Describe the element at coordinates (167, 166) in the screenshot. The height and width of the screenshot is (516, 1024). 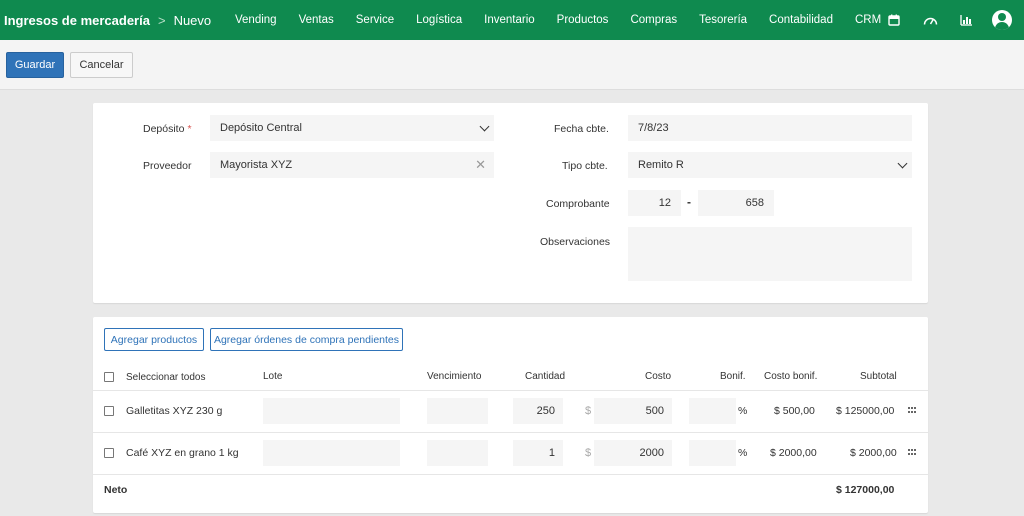
I see `proveedor-label: Proveedor` at that location.